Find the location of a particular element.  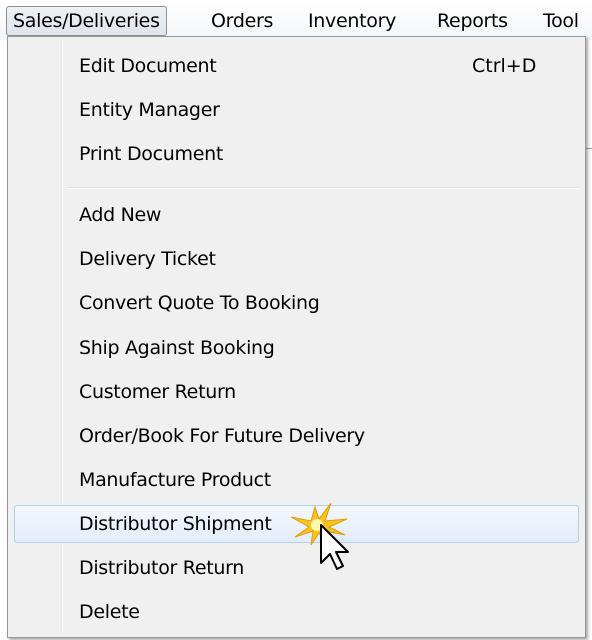

menu-item-entity-manager: Entity Manager is located at coordinates (296, 110).